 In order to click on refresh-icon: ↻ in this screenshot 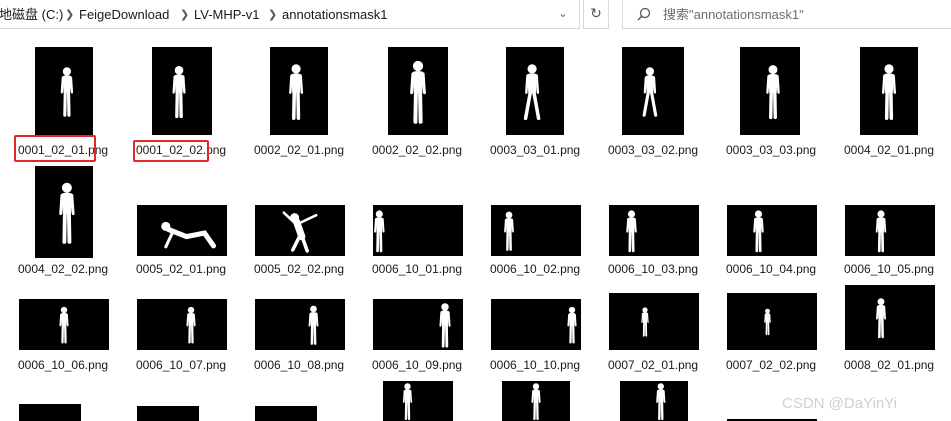, I will do `click(596, 13)`.